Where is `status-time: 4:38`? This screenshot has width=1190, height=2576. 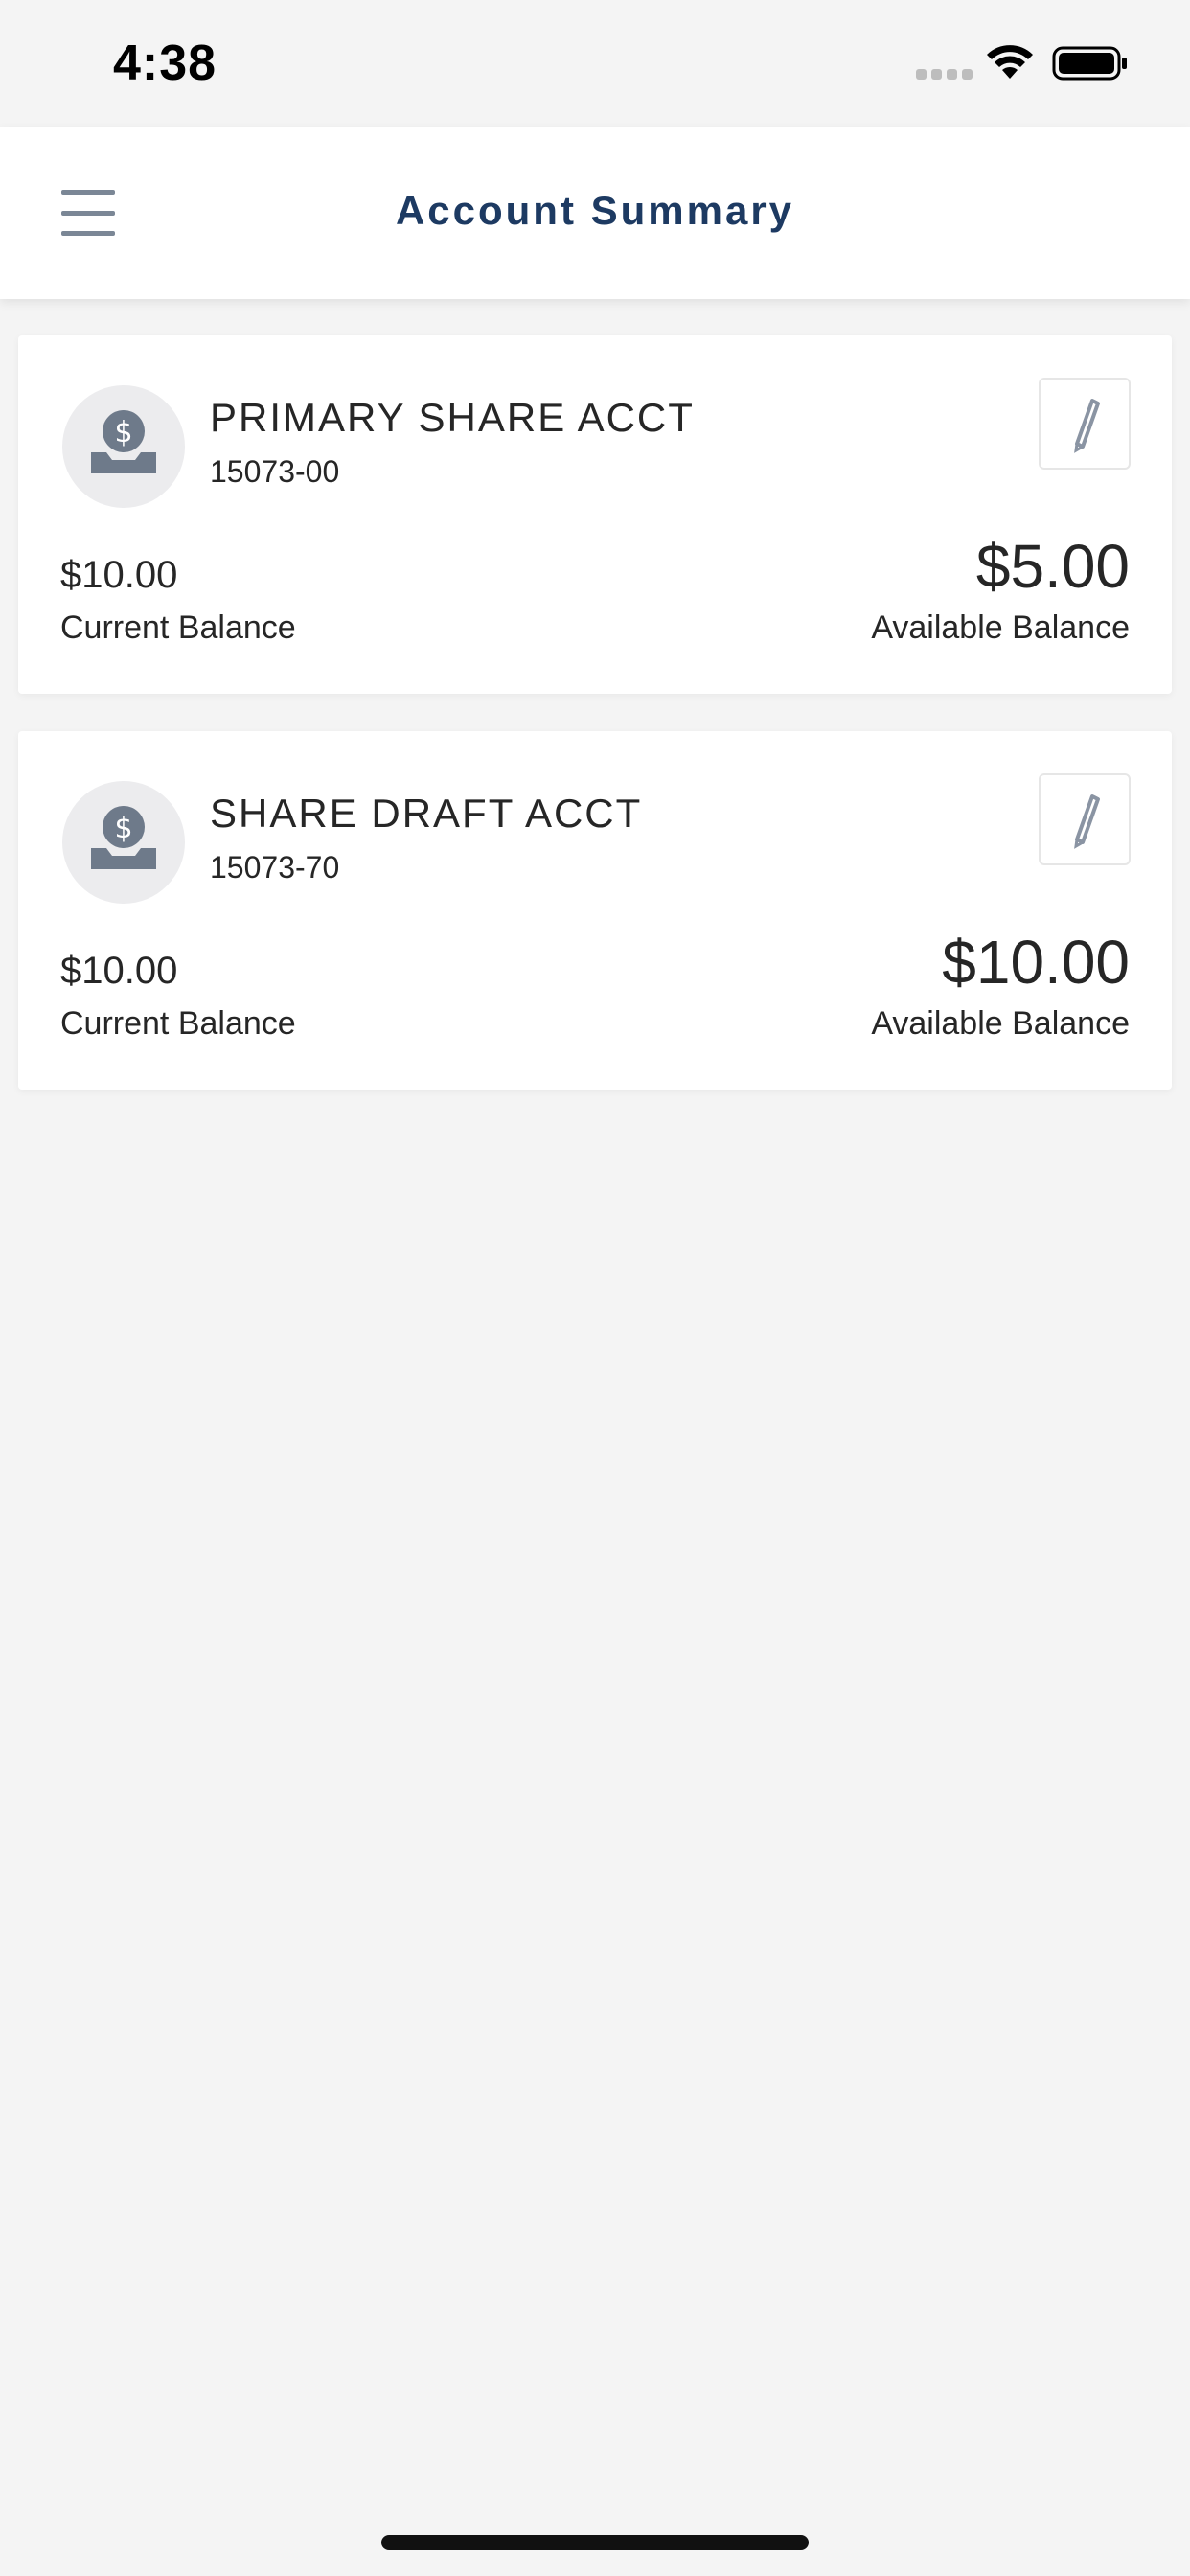
status-time: 4:38 is located at coordinates (165, 63).